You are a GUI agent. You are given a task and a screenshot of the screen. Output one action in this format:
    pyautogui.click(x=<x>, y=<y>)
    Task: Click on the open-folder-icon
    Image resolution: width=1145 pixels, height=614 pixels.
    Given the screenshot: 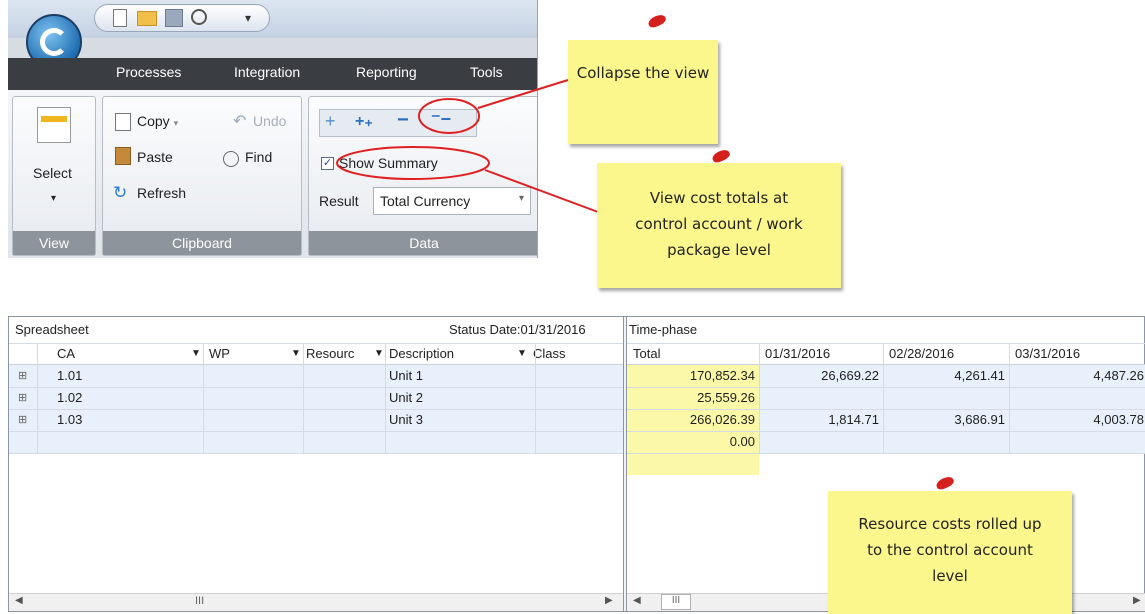 What is the action you would take?
    pyautogui.click(x=147, y=18)
    